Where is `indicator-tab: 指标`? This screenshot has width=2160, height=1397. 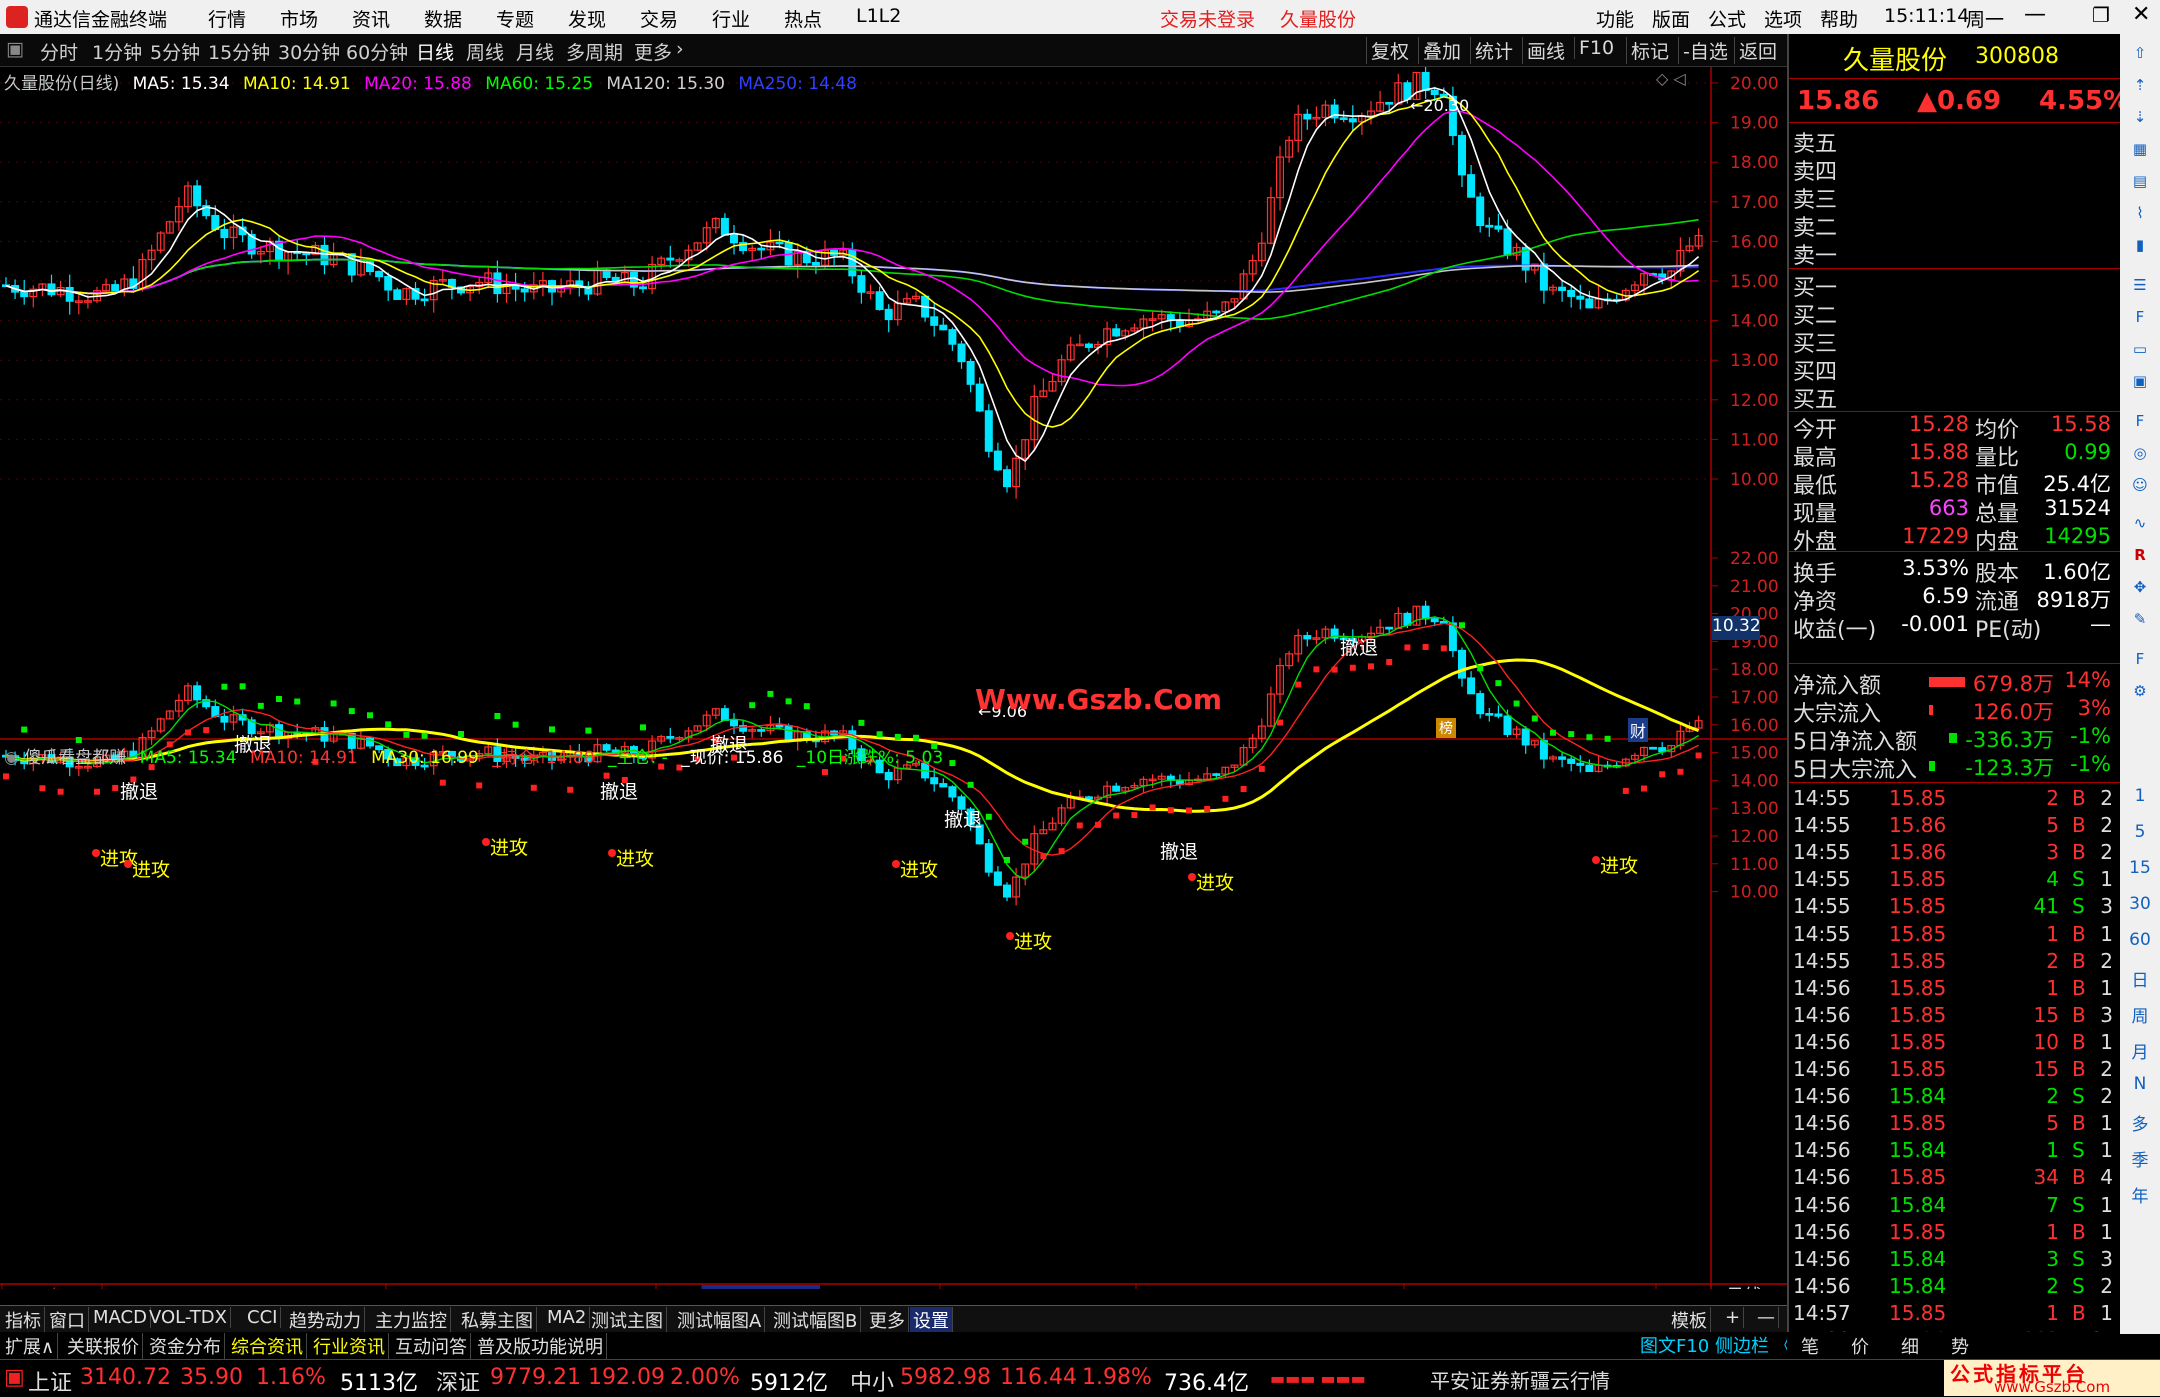 indicator-tab: 指标 is located at coordinates (23, 1320).